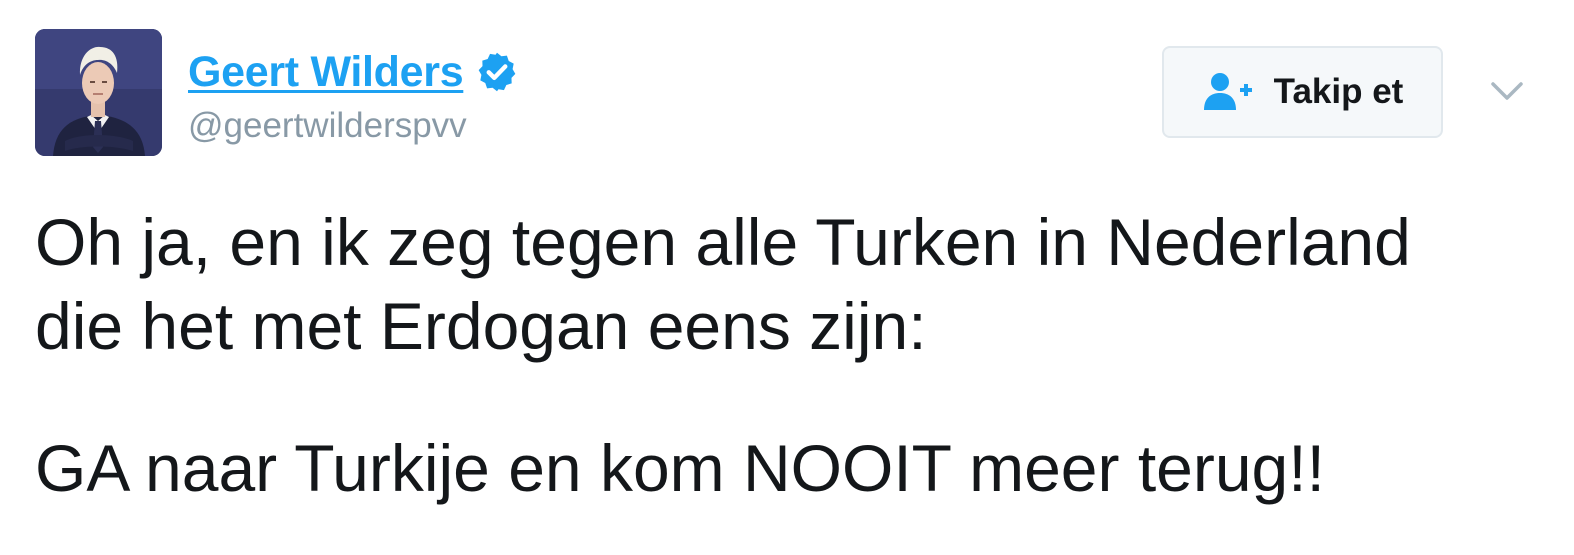  I want to click on person-portrait-icon, so click(98, 92).